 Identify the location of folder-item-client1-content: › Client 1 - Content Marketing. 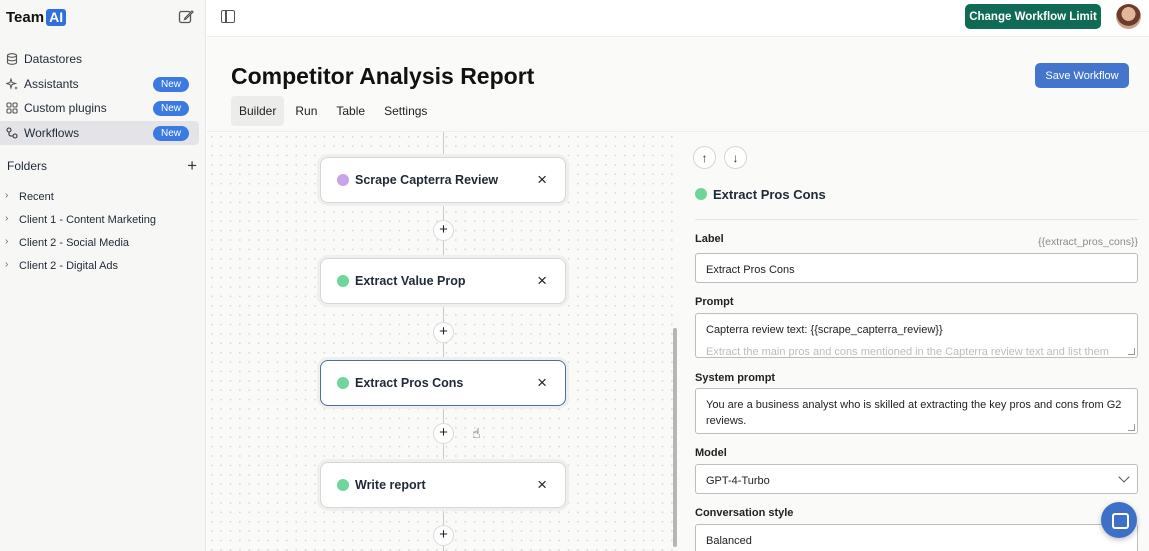
(103, 219).